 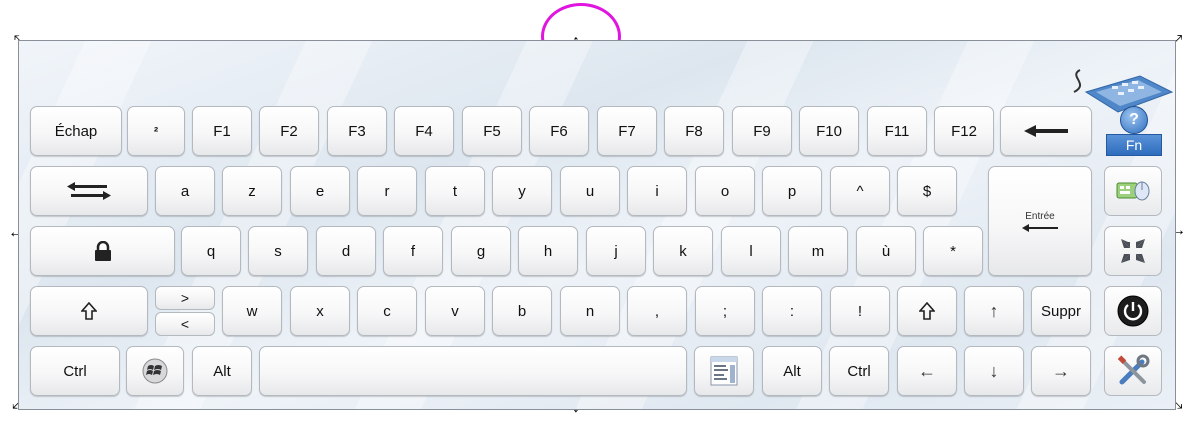 What do you see at coordinates (590, 191) in the screenshot?
I see `key-u: u` at bounding box center [590, 191].